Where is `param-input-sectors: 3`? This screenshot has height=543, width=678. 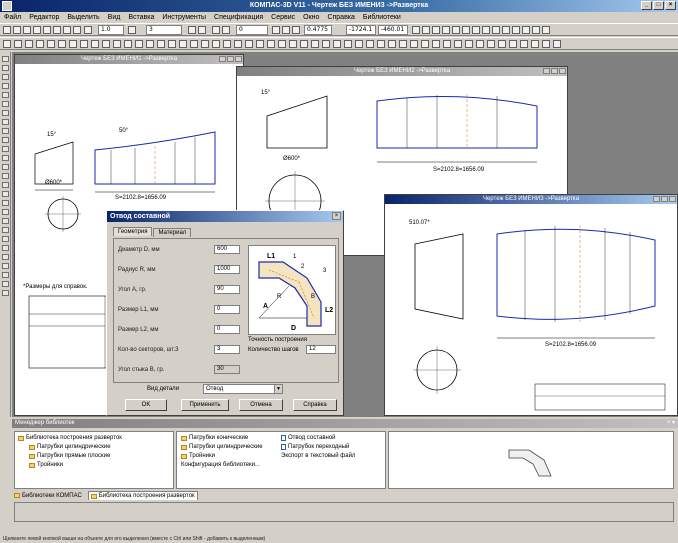
param-input-sectors: 3 is located at coordinates (227, 349).